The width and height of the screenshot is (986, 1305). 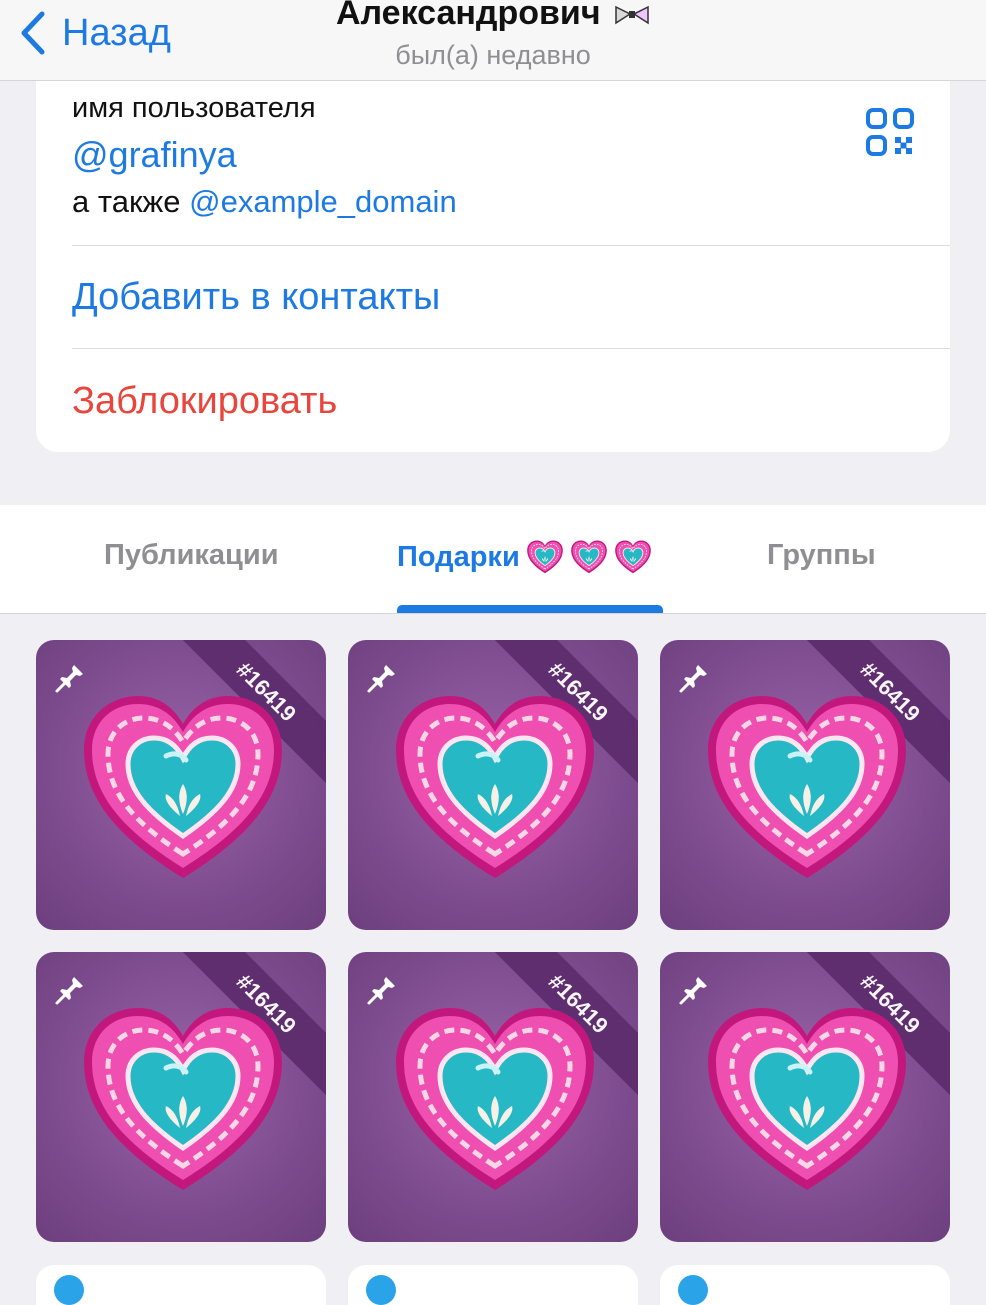 What do you see at coordinates (126, 201) in the screenshot?
I see `also-prefix: а также` at bounding box center [126, 201].